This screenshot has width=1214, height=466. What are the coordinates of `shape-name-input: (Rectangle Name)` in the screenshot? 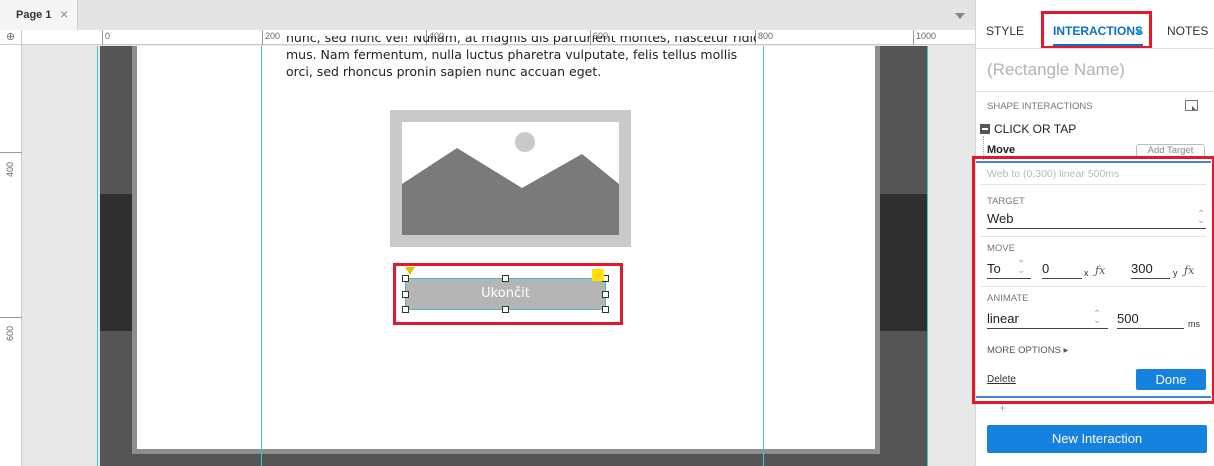 It's located at (1056, 70).